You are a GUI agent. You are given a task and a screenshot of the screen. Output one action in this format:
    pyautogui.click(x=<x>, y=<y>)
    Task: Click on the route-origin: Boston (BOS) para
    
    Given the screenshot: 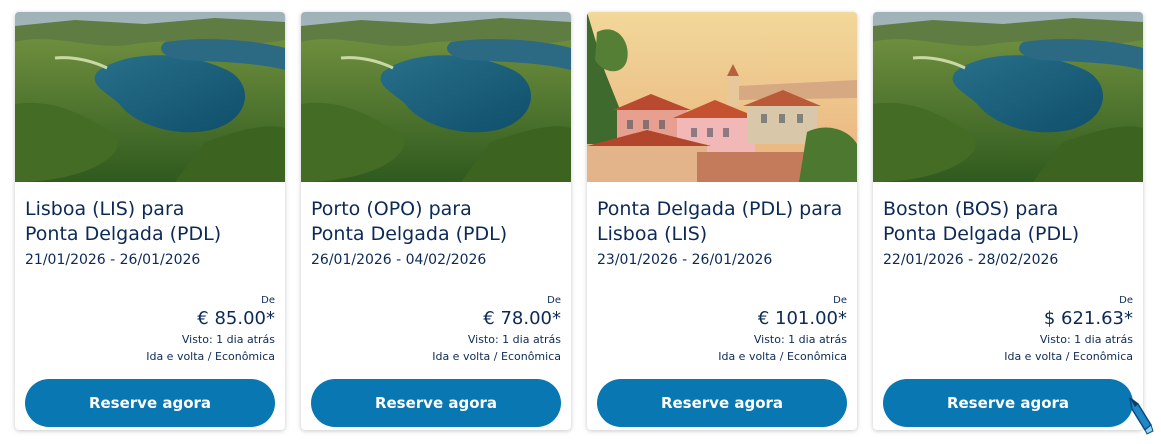 What is the action you would take?
    pyautogui.click(x=971, y=209)
    